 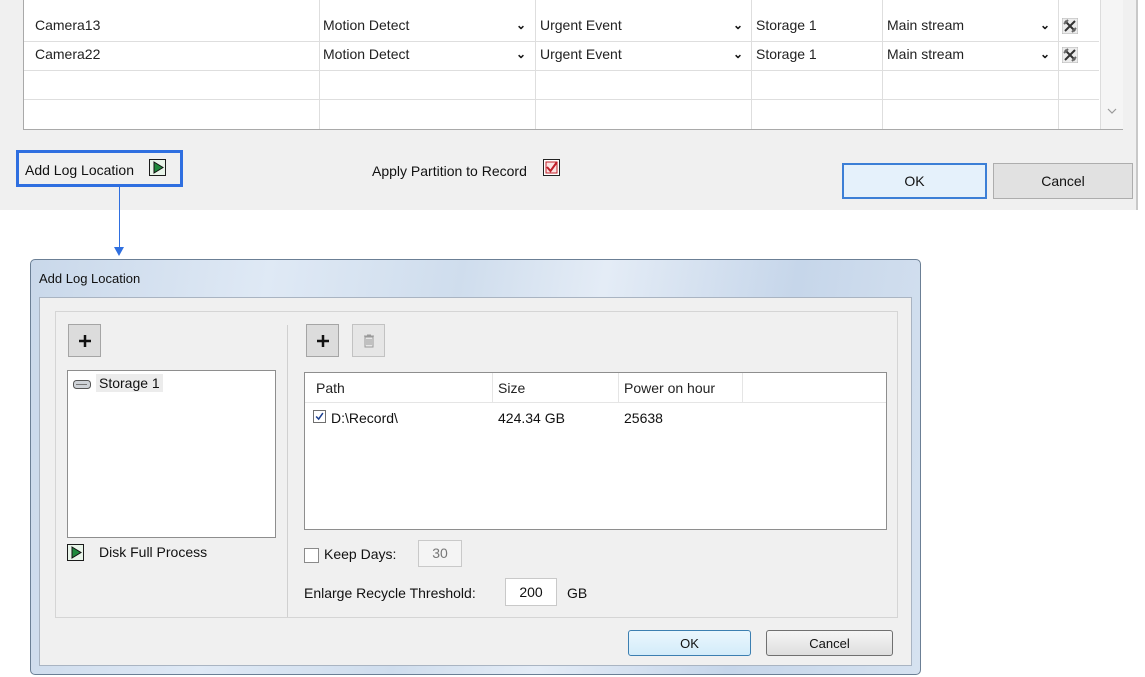 I want to click on callout-arrow-icon, so click(x=119, y=251).